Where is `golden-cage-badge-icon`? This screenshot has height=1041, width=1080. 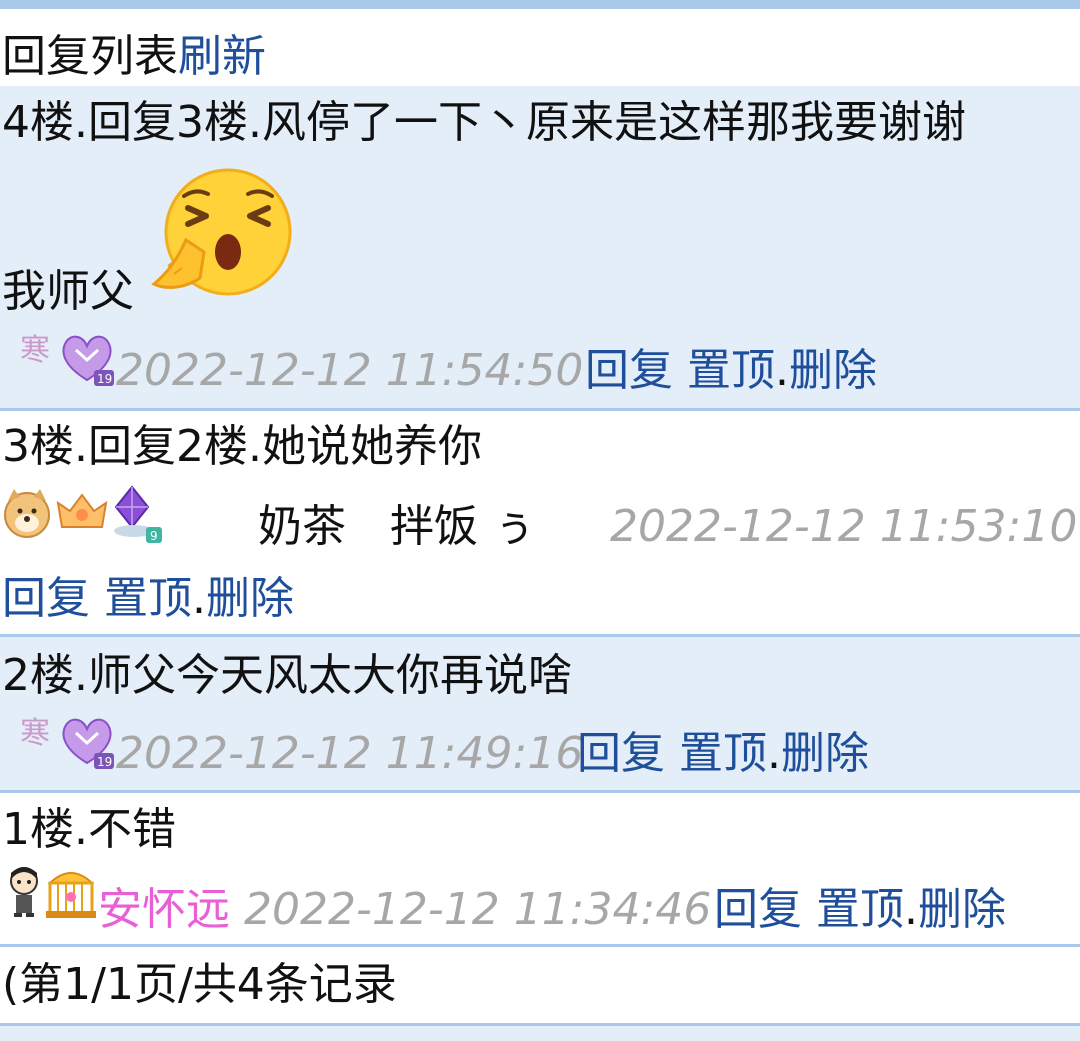 golden-cage-badge-icon is located at coordinates (71, 895).